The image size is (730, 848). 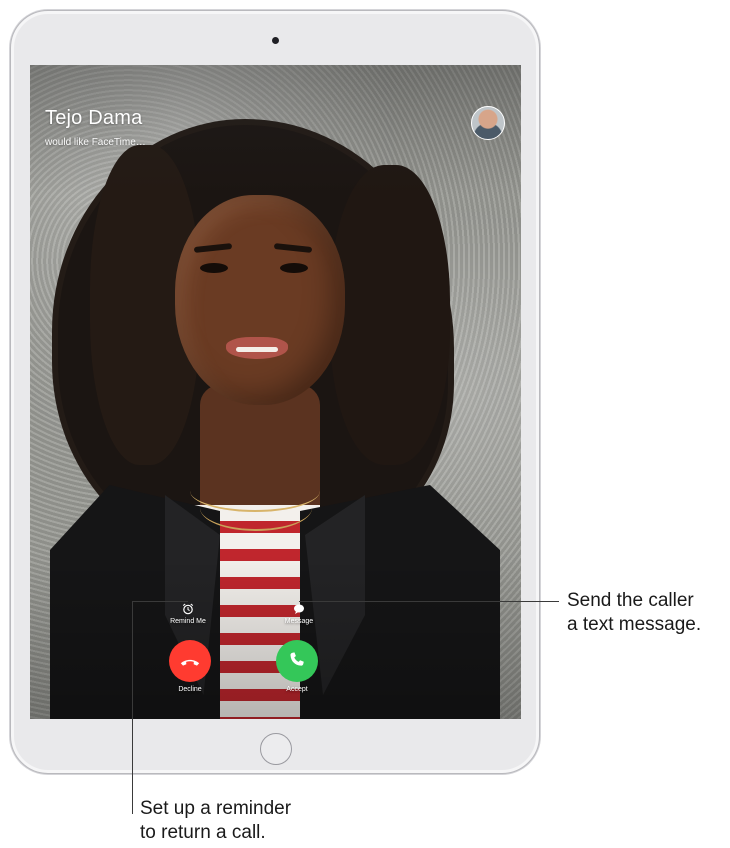 What do you see at coordinates (94, 118) in the screenshot?
I see `caller-name: Tejo Dama` at bounding box center [94, 118].